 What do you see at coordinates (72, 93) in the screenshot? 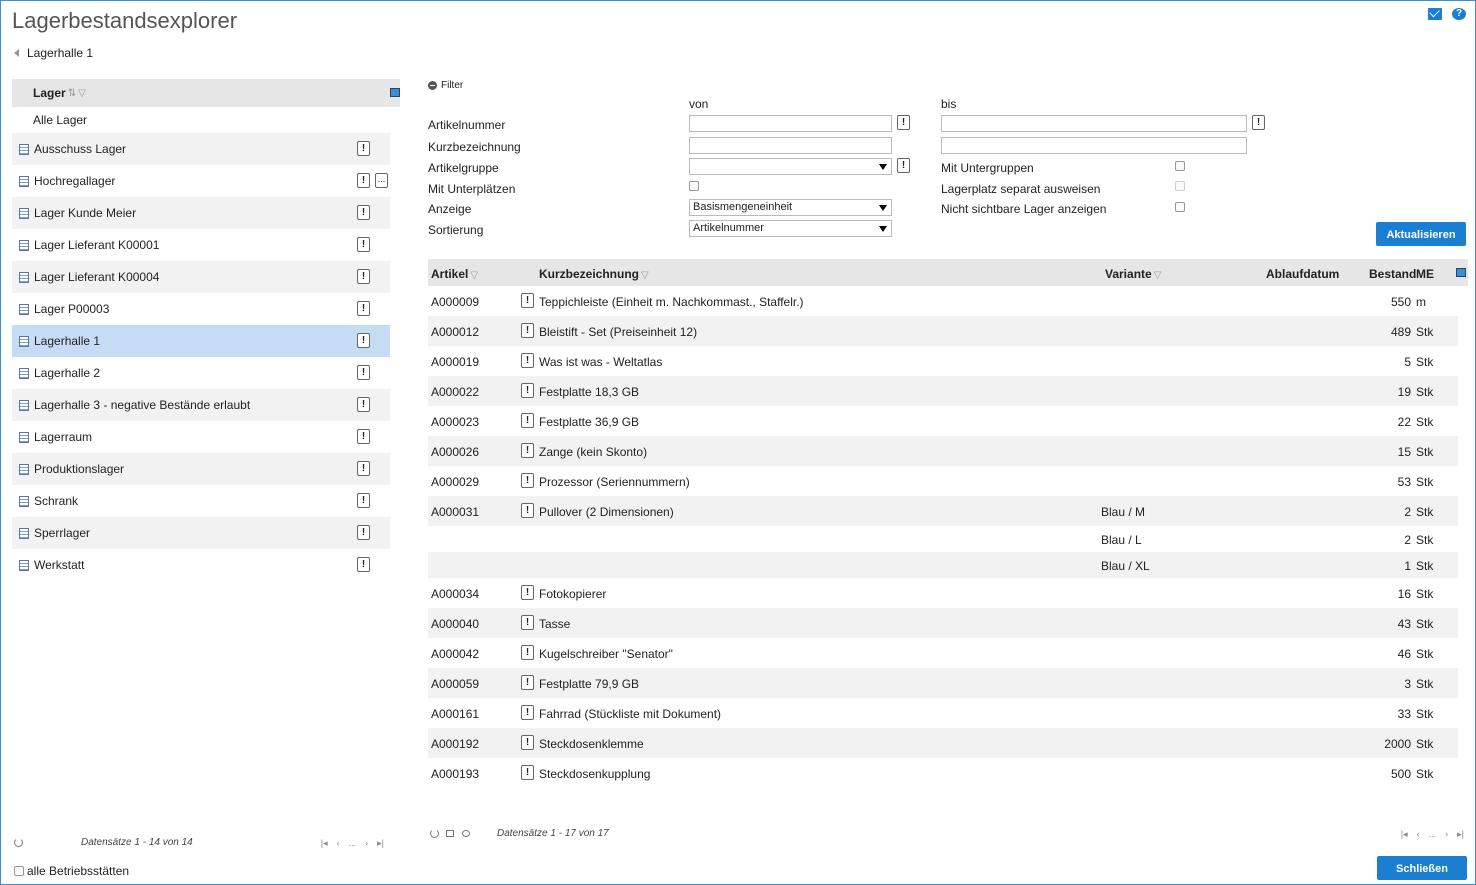
I see `sort-icon: ⇅` at bounding box center [72, 93].